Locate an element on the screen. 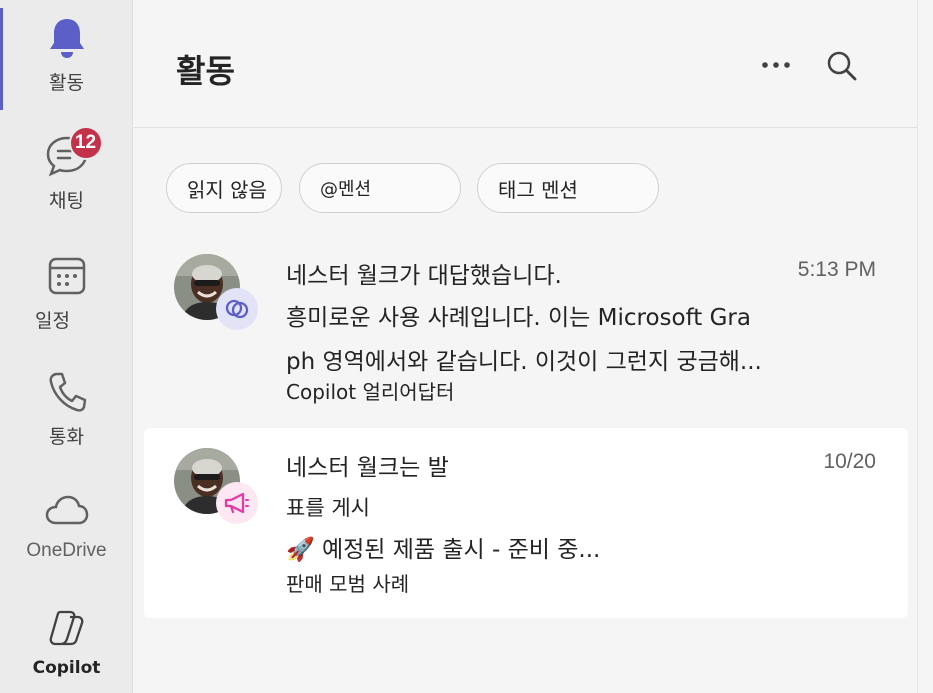 The width and height of the screenshot is (933, 693). bell-icon is located at coordinates (67, 38).